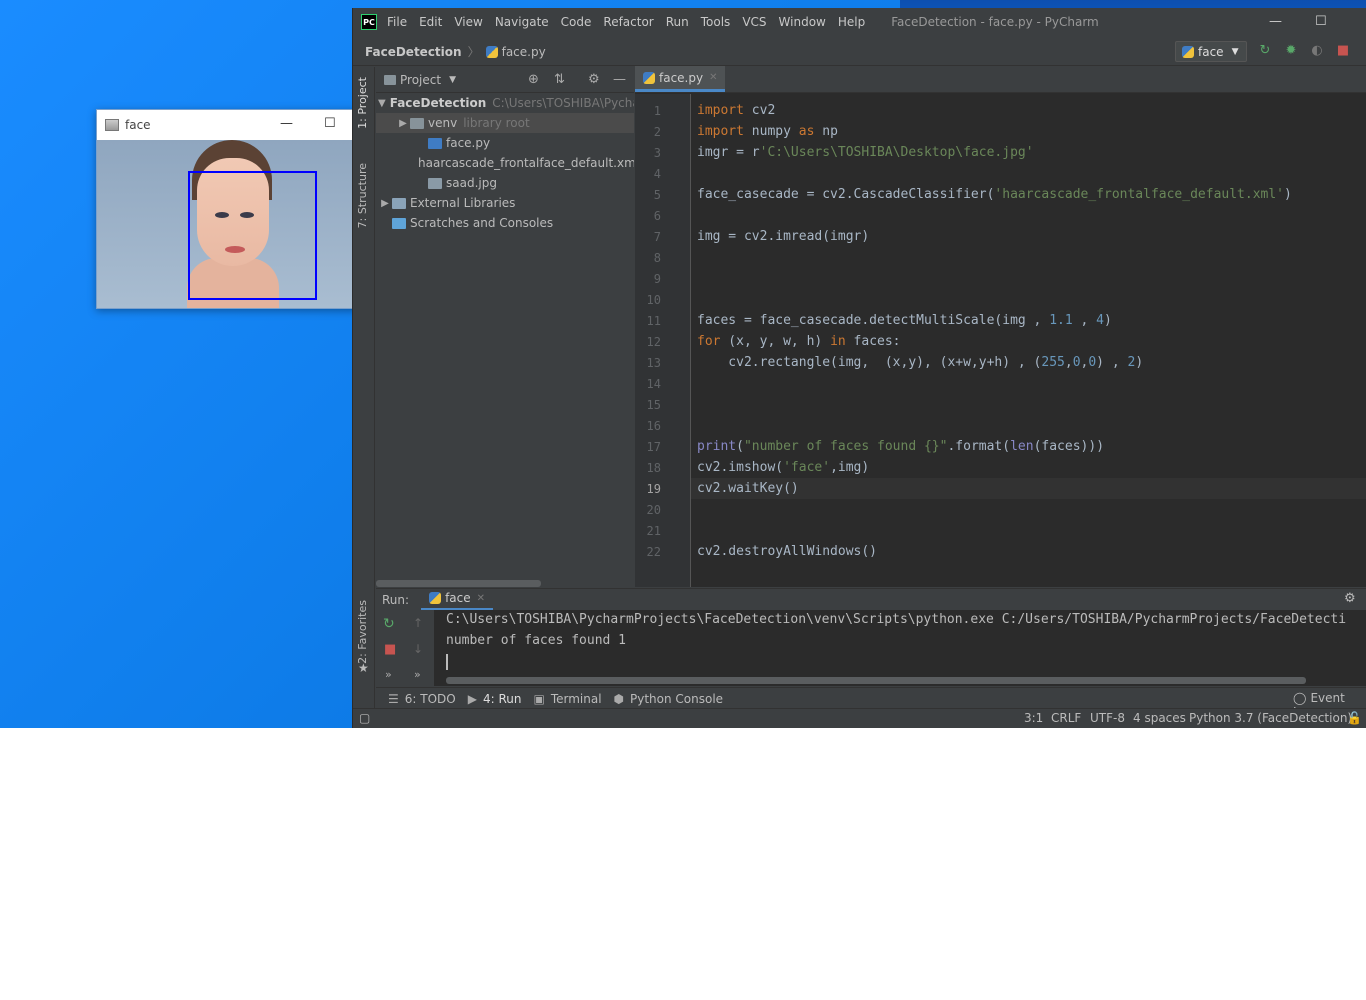 Image resolution: width=1366 pixels, height=1000 pixels. Describe the element at coordinates (767, 131) in the screenshot. I see `code-line: import numpy as np` at that location.